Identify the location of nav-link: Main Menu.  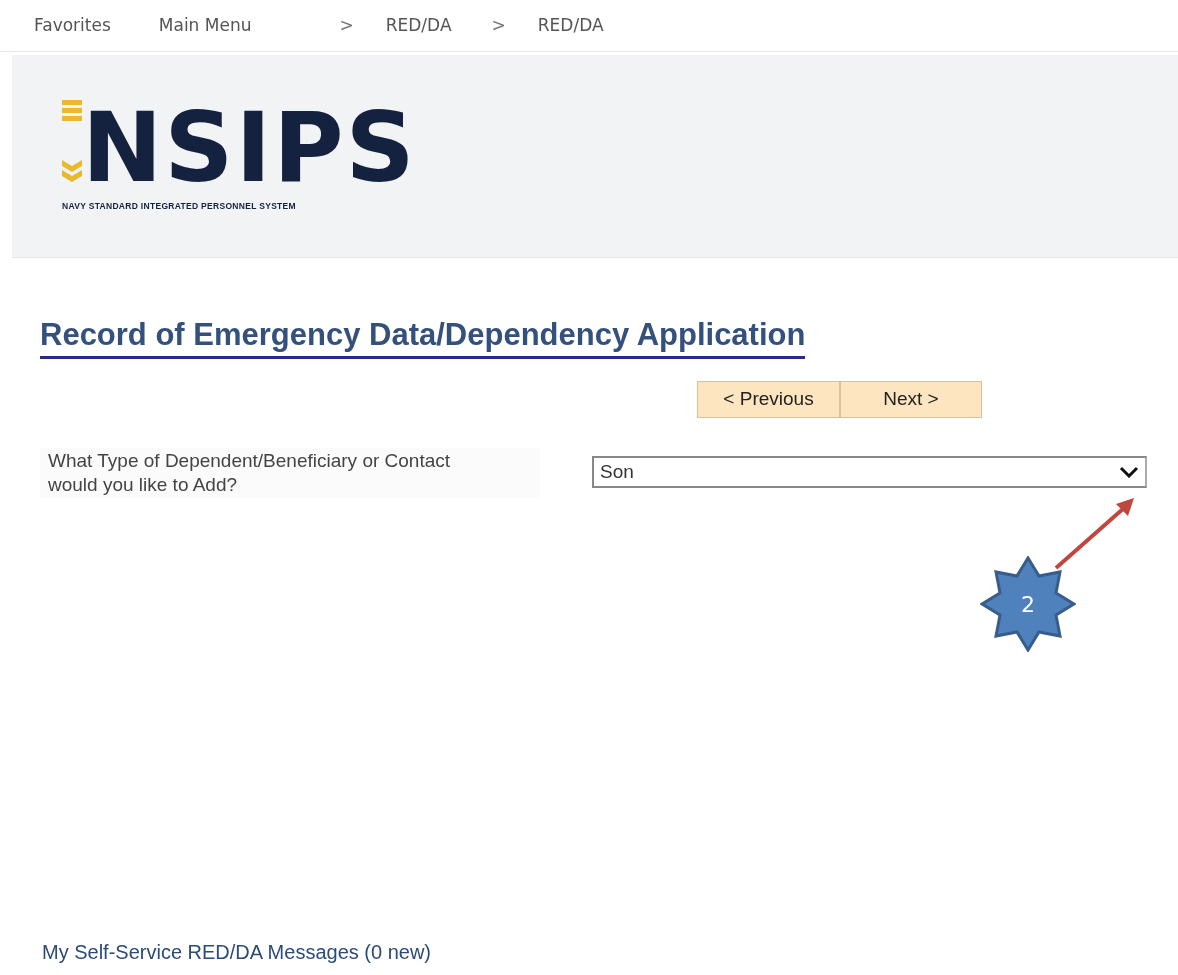
(205, 25).